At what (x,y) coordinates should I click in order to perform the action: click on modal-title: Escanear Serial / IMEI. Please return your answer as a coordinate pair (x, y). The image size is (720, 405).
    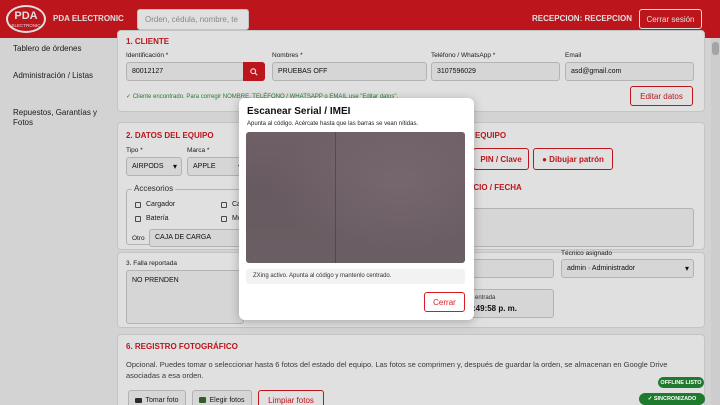
    Looking at the image, I should click on (299, 111).